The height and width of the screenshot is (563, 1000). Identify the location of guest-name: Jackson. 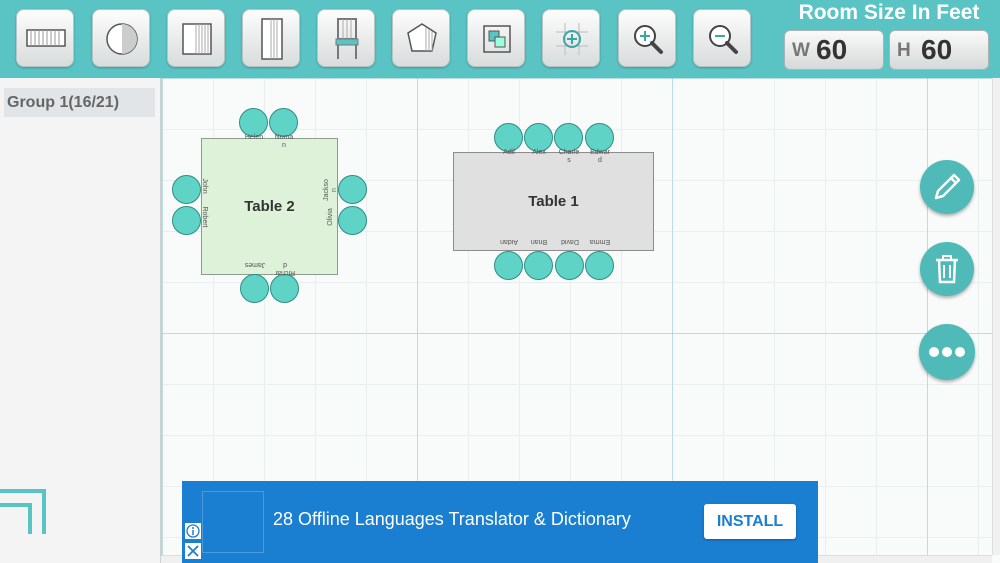
(330, 190).